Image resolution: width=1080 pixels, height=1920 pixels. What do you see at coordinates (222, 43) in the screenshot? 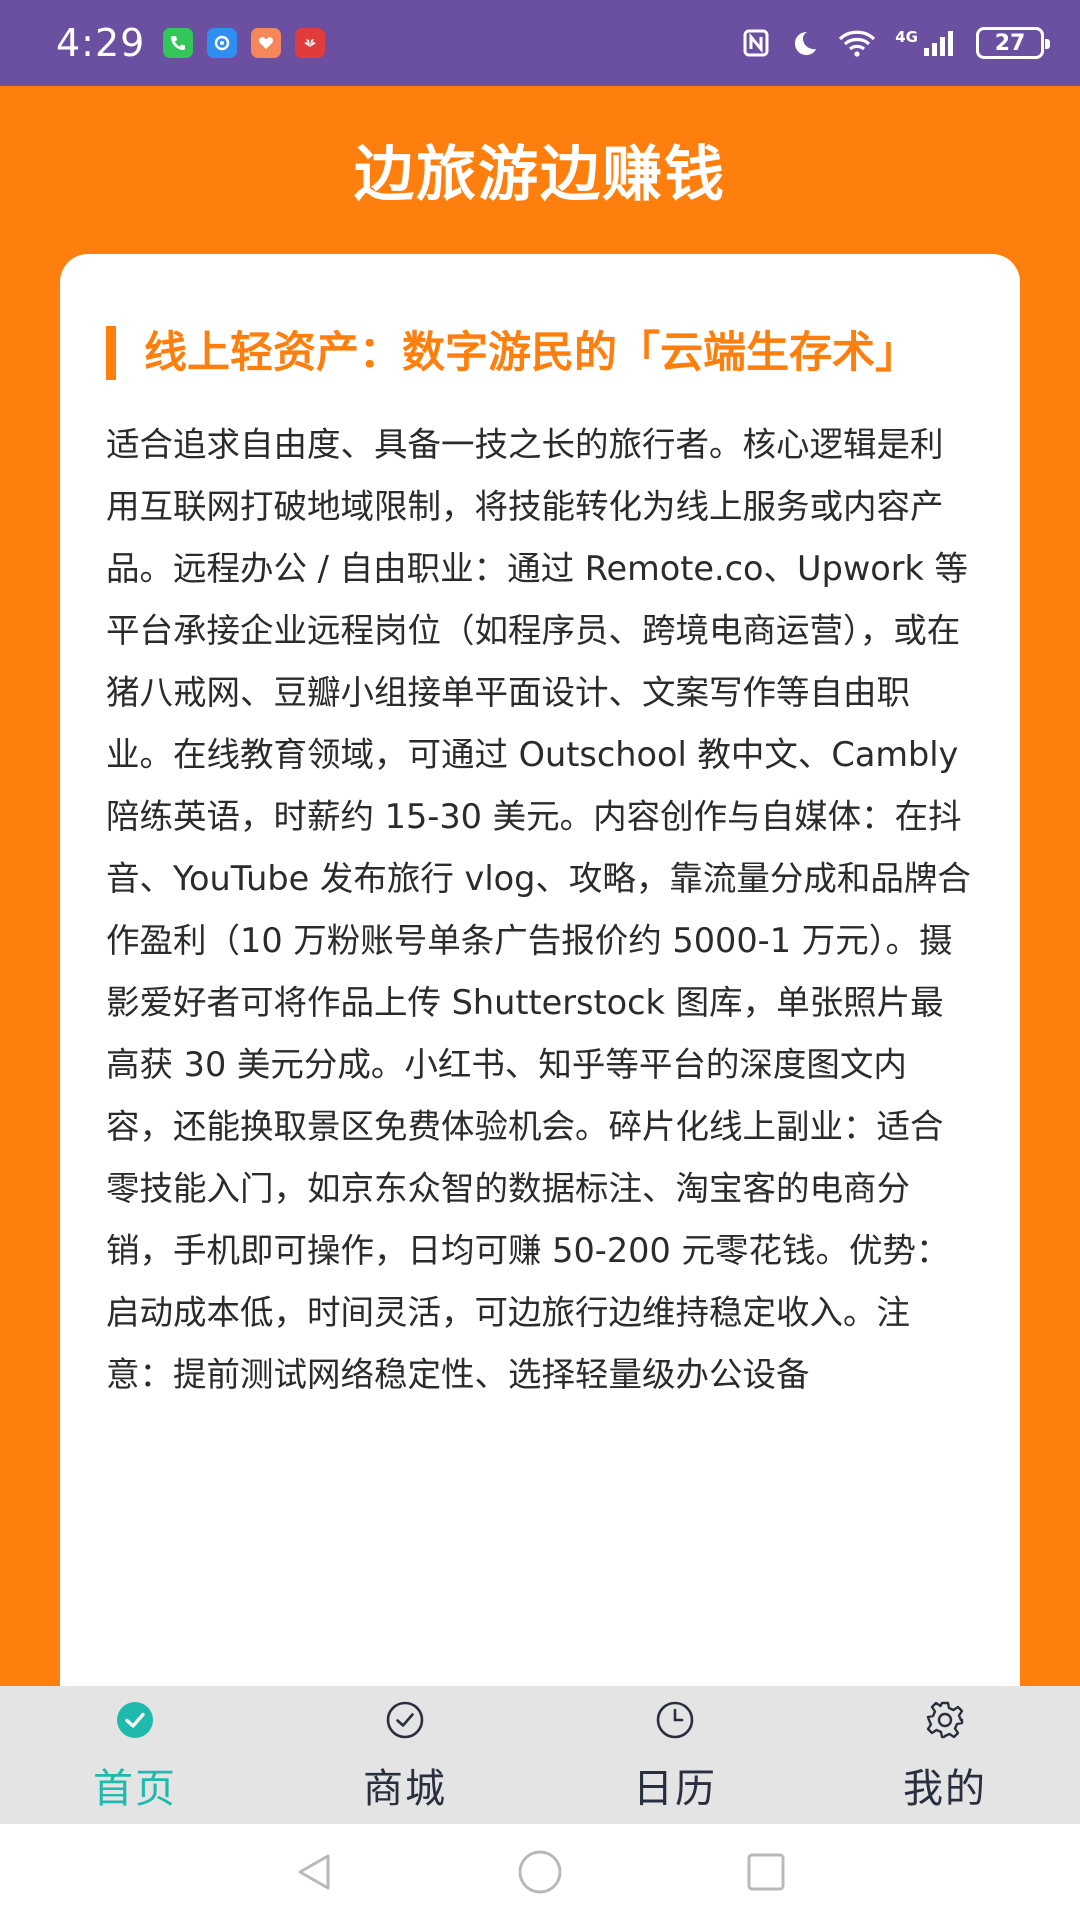
I see `chat-app-icon` at bounding box center [222, 43].